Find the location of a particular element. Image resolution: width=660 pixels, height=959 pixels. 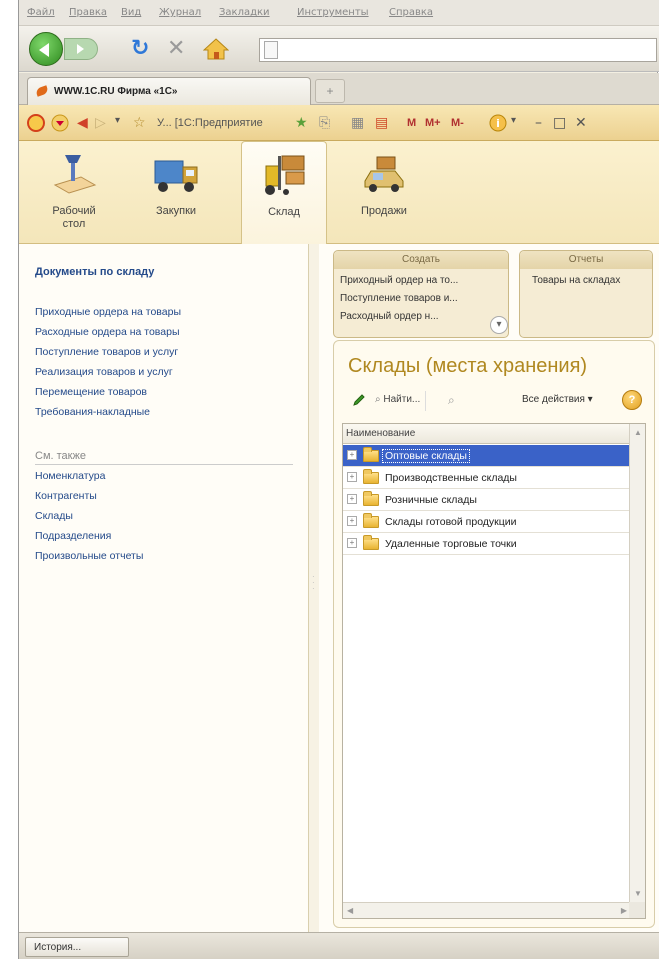

desk-lamp-icon is located at coordinates (75, 174).